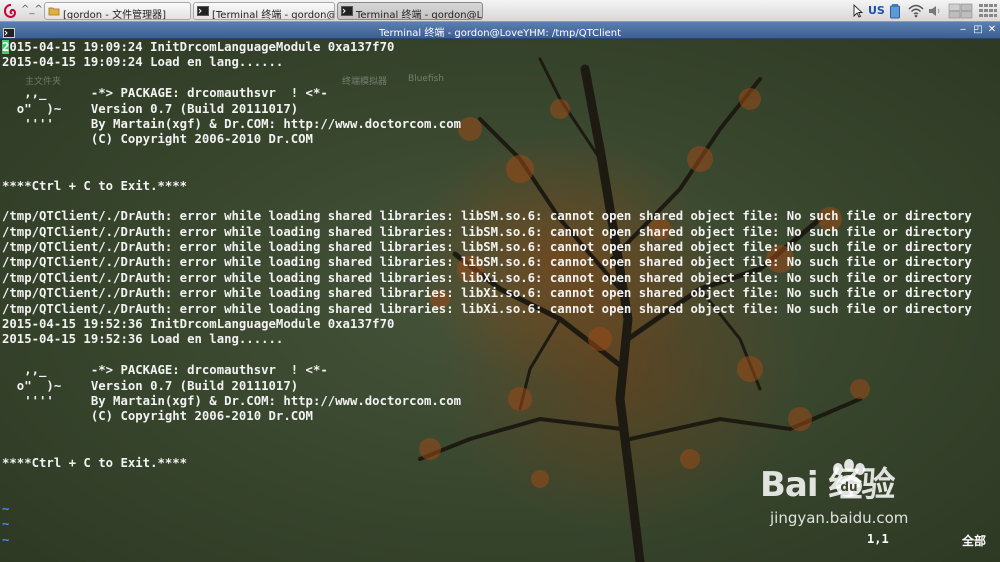  I want to click on cursor-position-indicator: 1,1, so click(878, 539).